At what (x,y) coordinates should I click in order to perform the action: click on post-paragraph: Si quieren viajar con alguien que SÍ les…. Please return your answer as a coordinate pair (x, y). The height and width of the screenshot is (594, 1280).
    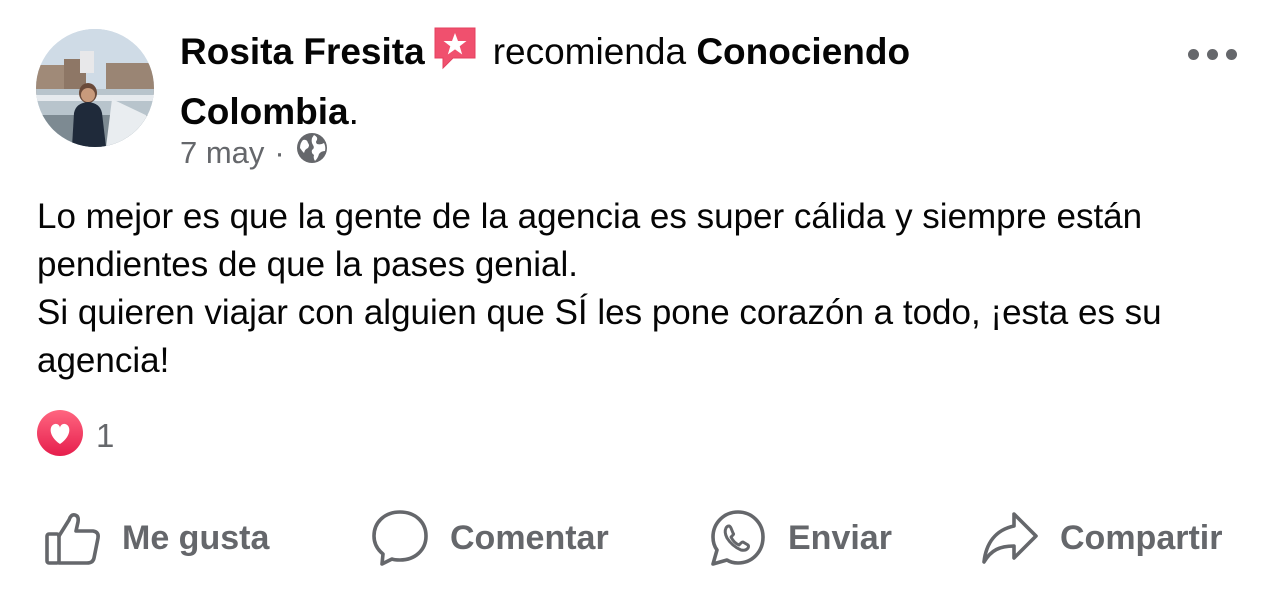
    Looking at the image, I should click on (599, 336).